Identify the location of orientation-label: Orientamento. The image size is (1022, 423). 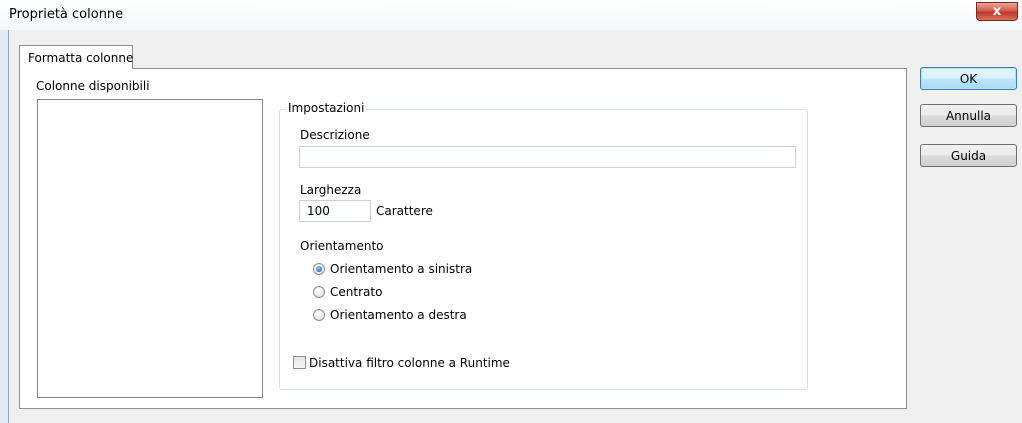
(342, 246).